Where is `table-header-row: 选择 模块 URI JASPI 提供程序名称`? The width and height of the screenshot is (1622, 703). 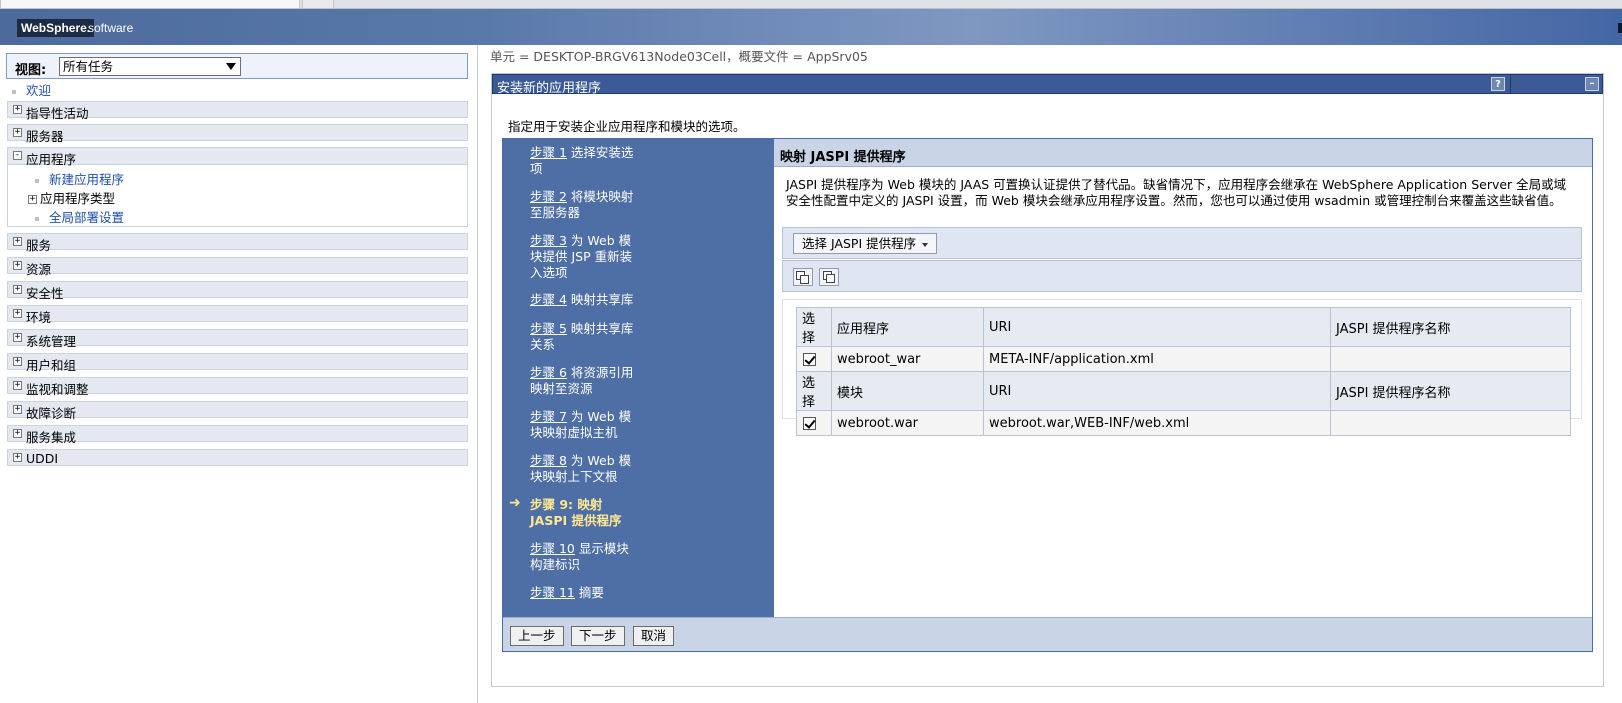
table-header-row: 选择 模块 URI JASPI 提供程序名称 is located at coordinates (1183, 391).